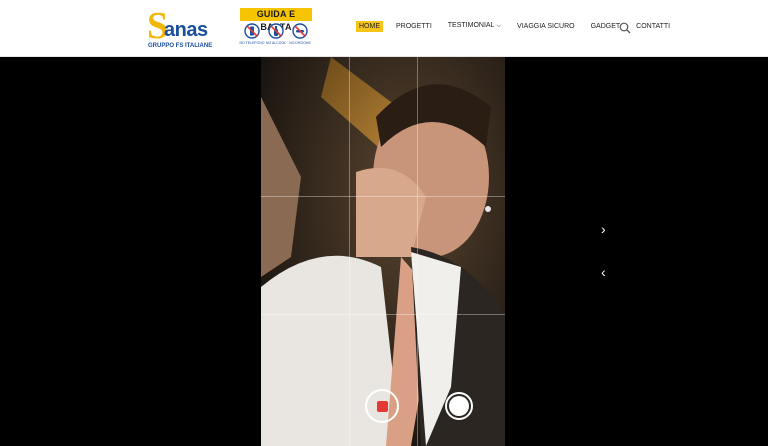 The width and height of the screenshot is (768, 446). What do you see at coordinates (499, 26) in the screenshot?
I see `chevron-down-icon: ⌵` at bounding box center [499, 26].